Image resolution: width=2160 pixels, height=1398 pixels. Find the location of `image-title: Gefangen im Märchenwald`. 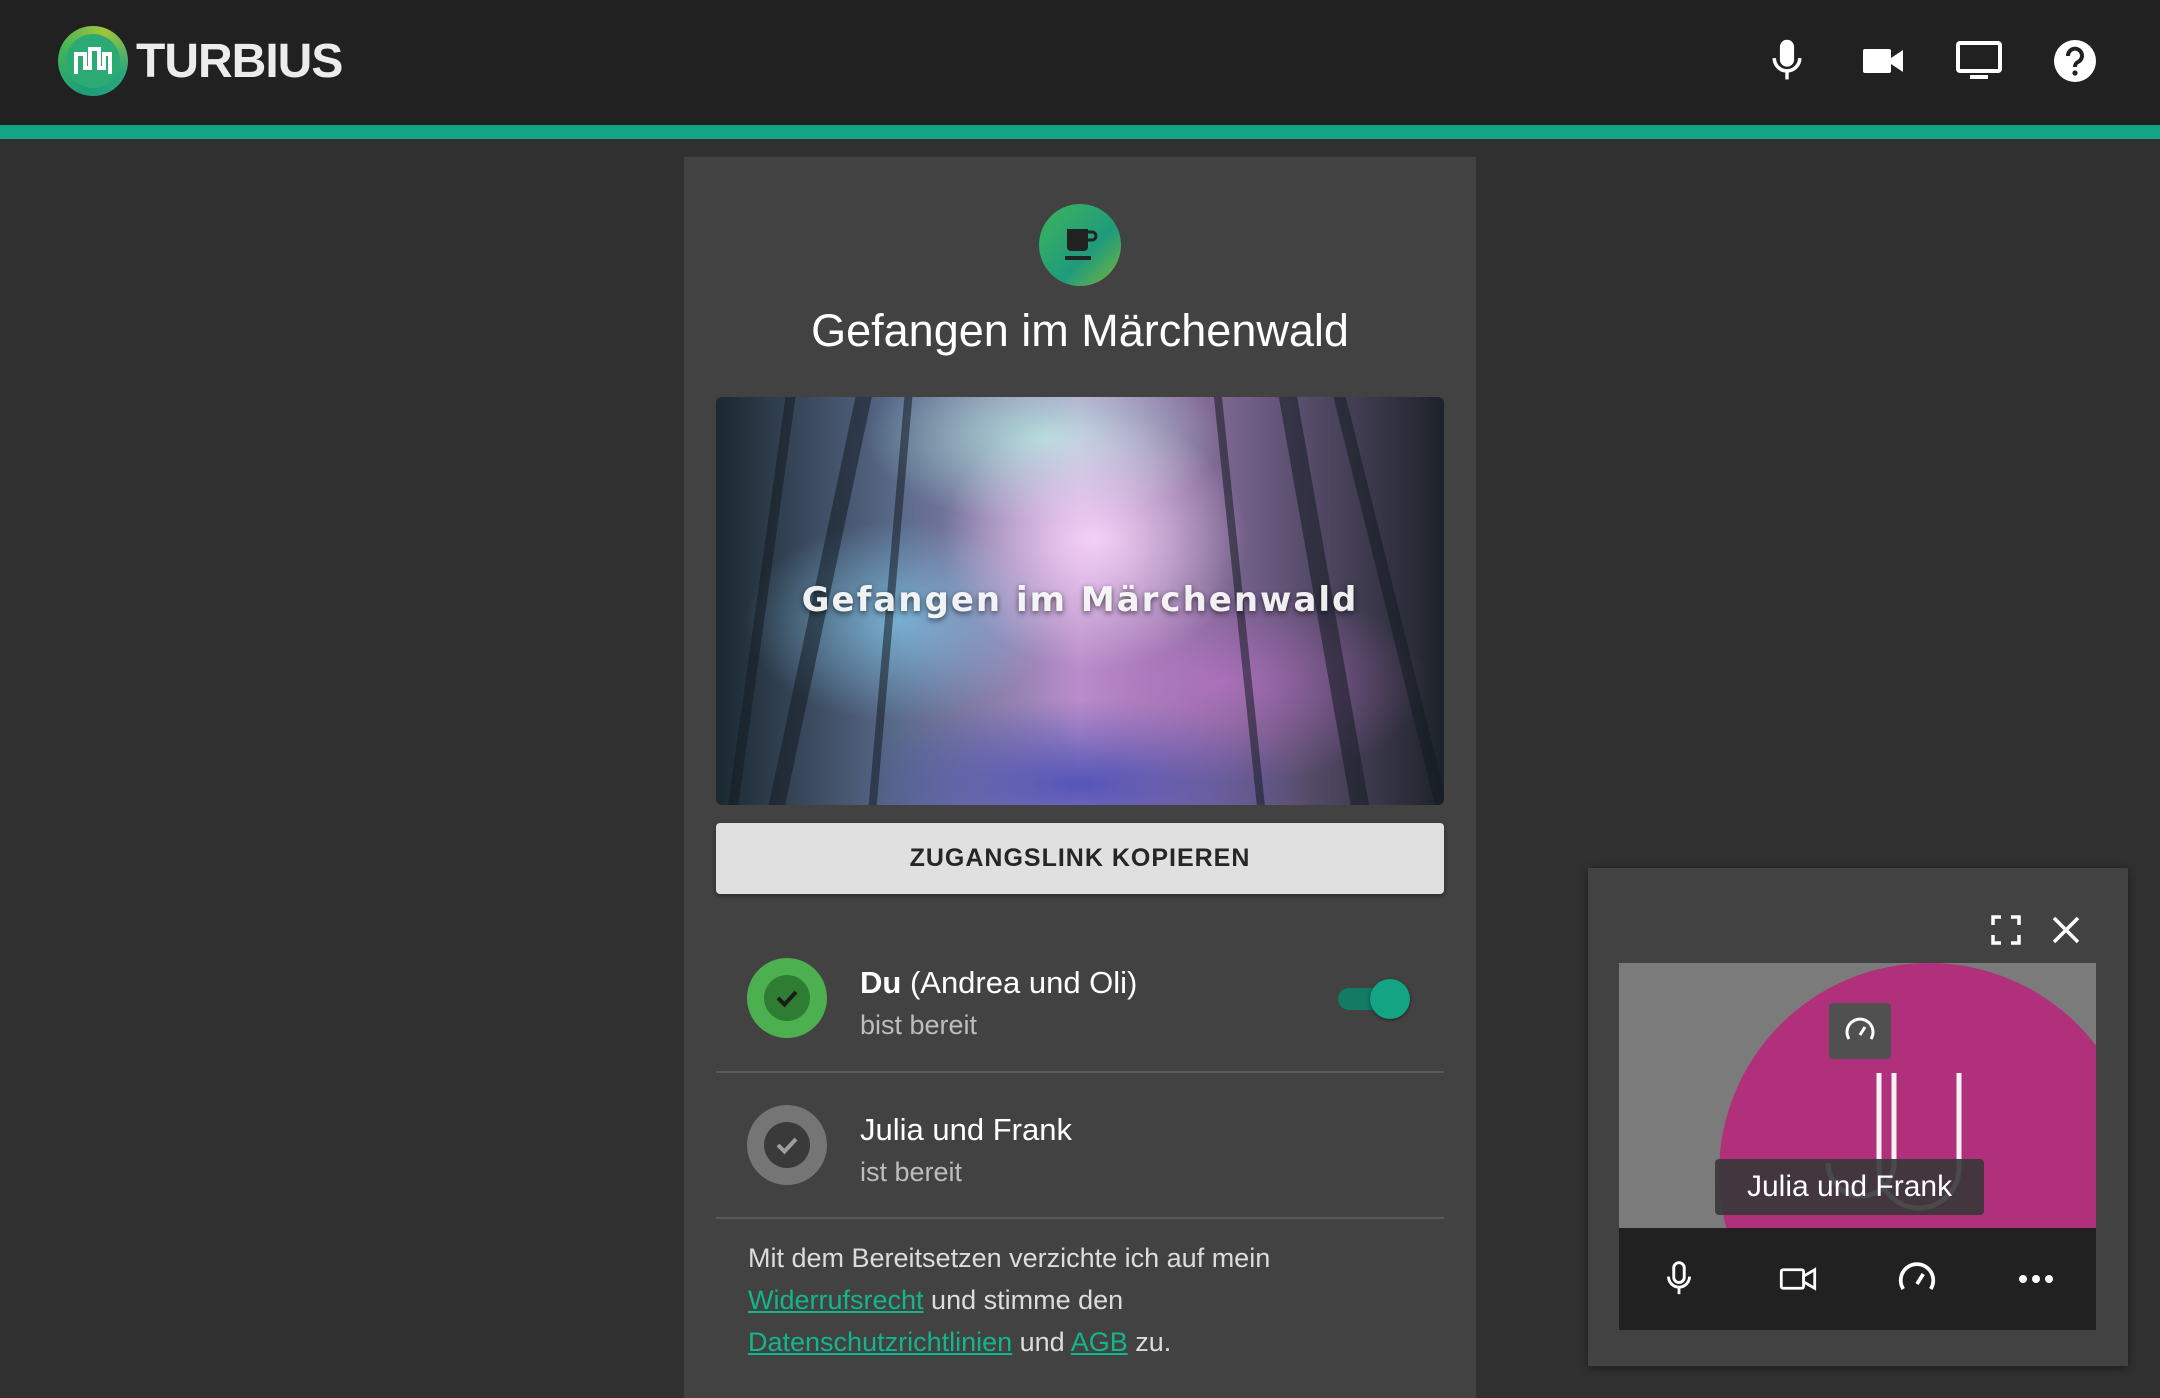

image-title: Gefangen im Märchenwald is located at coordinates (1080, 600).